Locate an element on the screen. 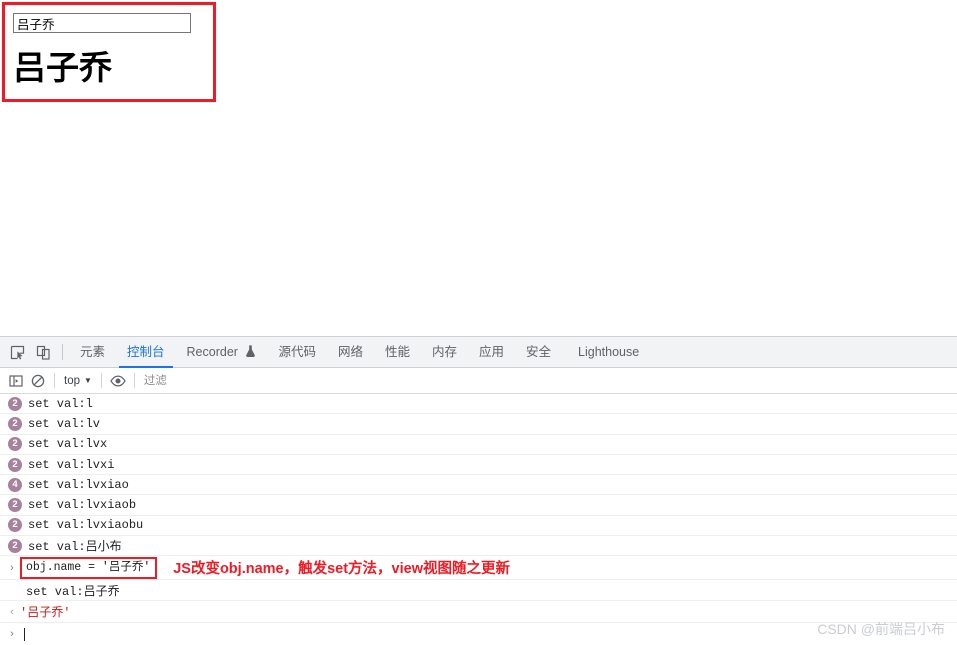 The width and height of the screenshot is (957, 645). console-log-row: 2 set val:lvxiaob is located at coordinates (478, 505).